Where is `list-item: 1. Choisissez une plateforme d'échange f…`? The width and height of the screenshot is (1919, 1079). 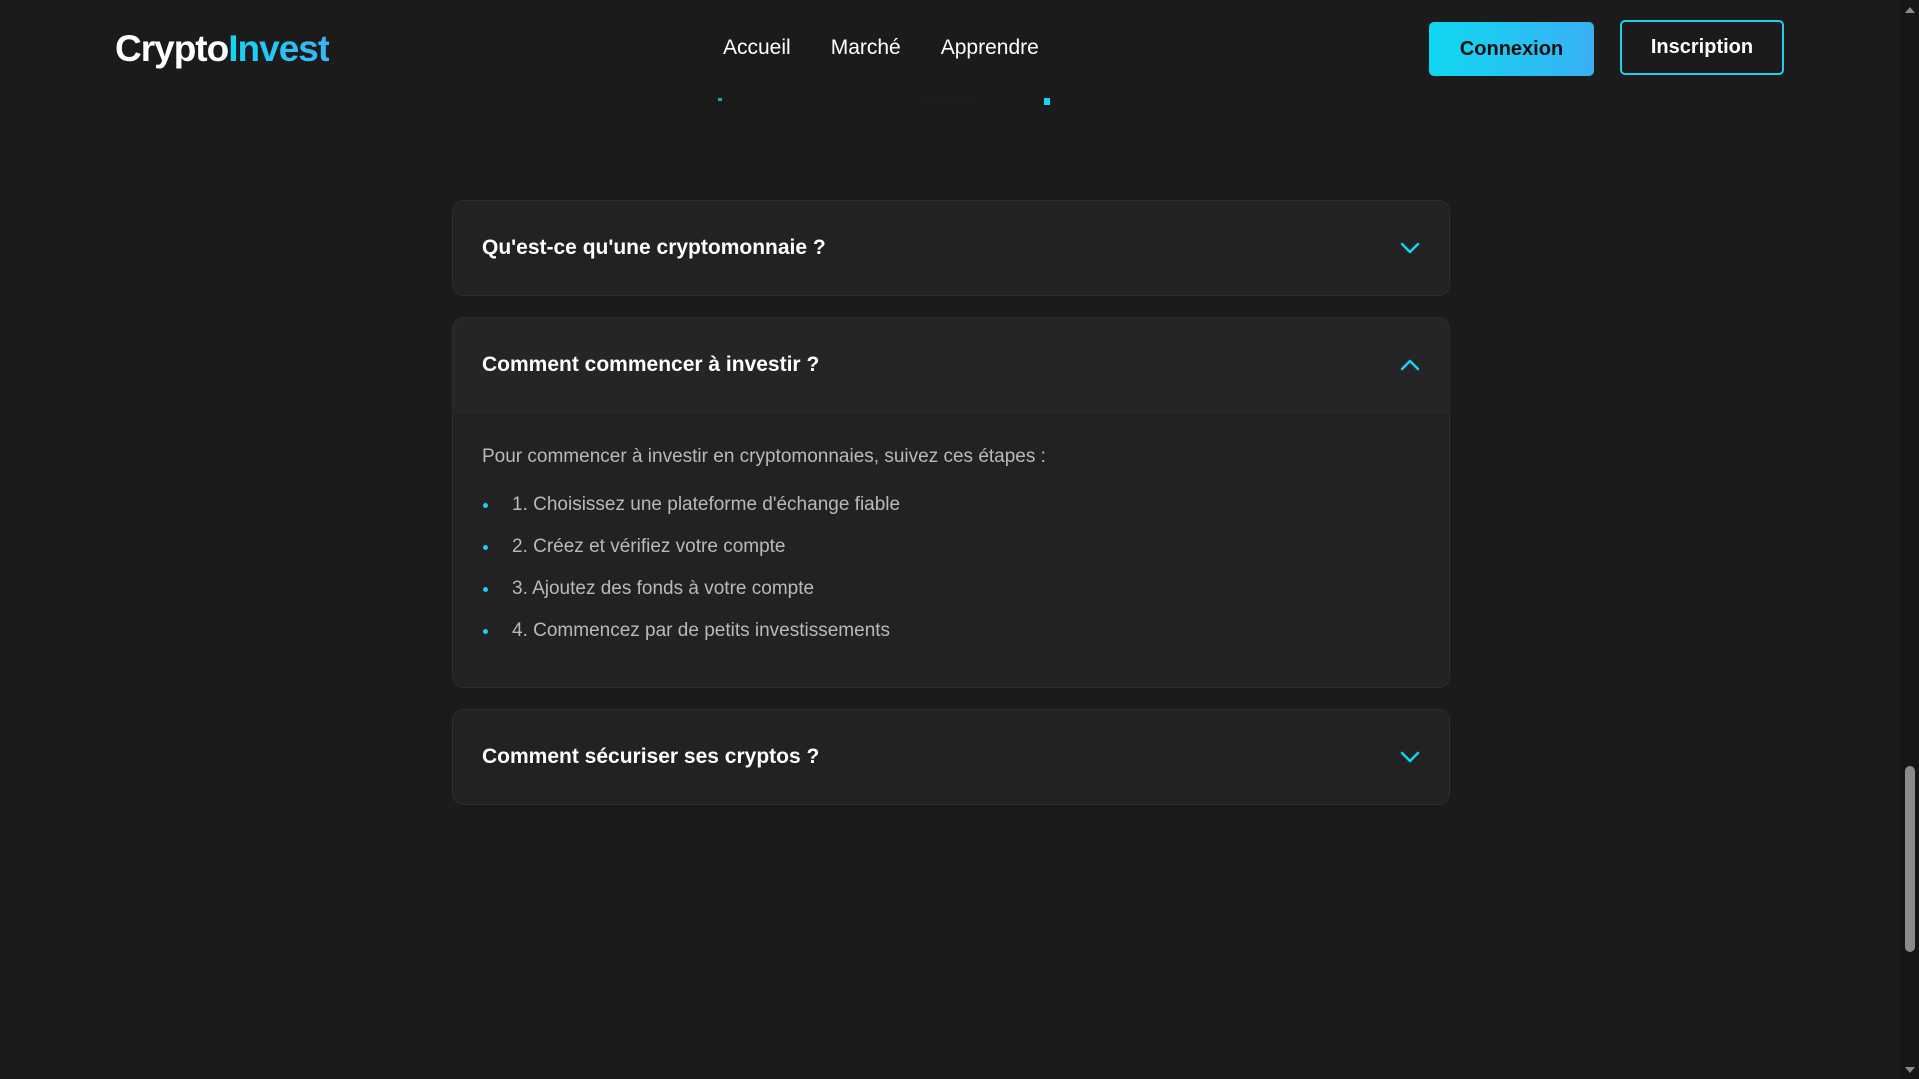 list-item: 1. Choisissez une plateforme d'échange f… is located at coordinates (951, 505).